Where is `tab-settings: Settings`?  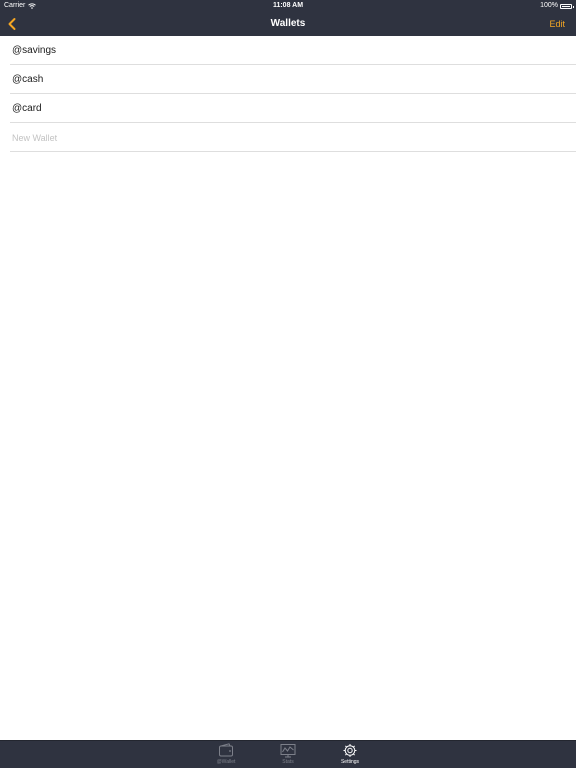 tab-settings: Settings is located at coordinates (350, 755).